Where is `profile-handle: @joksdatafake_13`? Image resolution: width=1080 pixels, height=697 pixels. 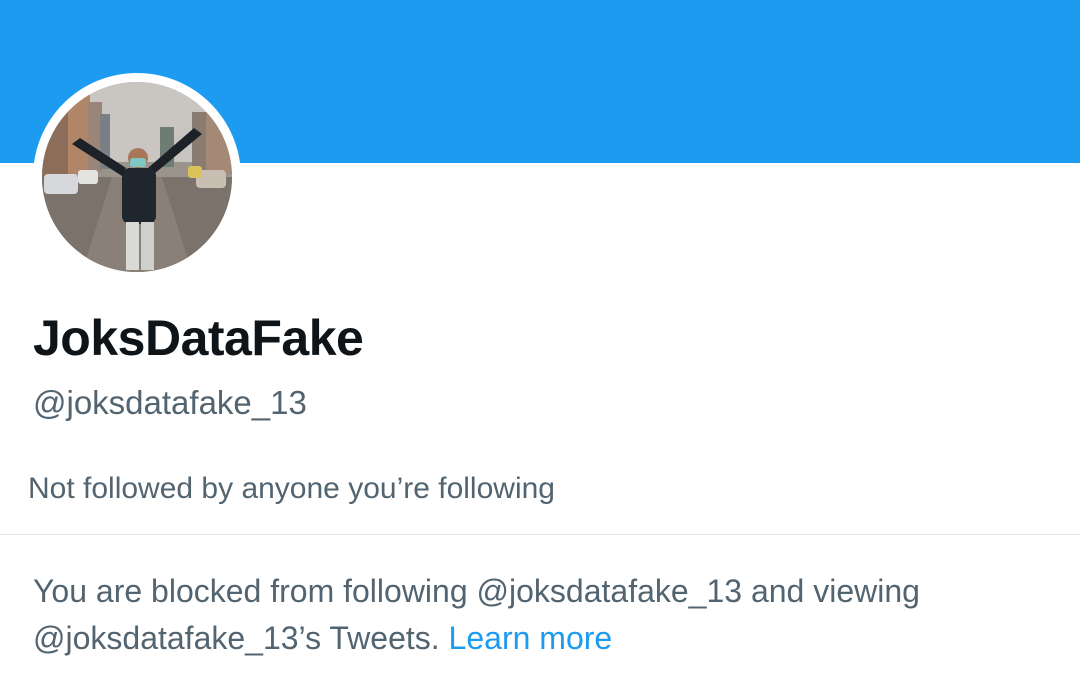
profile-handle: @joksdatafake_13 is located at coordinates (170, 402).